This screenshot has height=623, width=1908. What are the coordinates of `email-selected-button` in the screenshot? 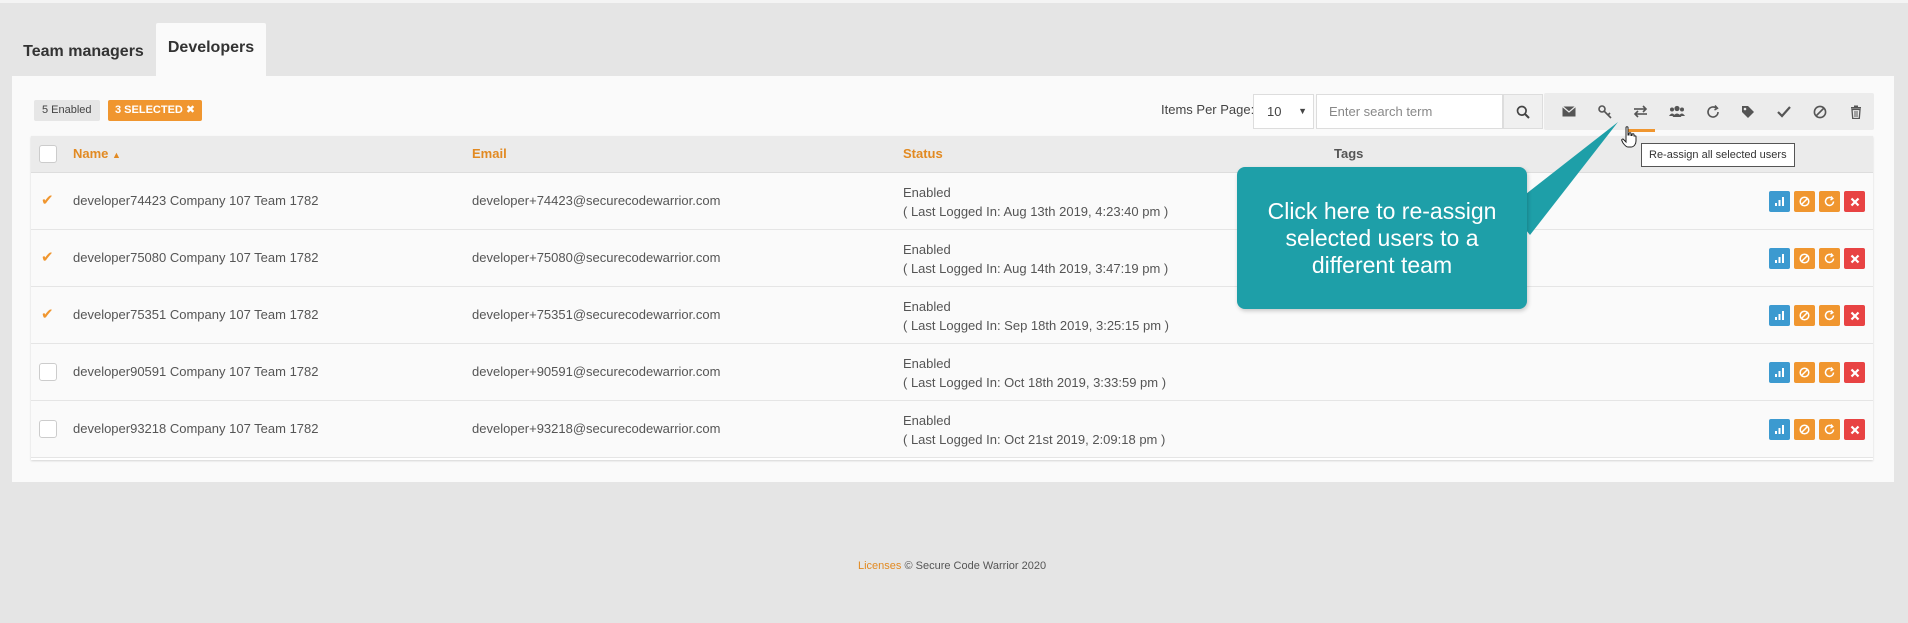 It's located at (1569, 112).